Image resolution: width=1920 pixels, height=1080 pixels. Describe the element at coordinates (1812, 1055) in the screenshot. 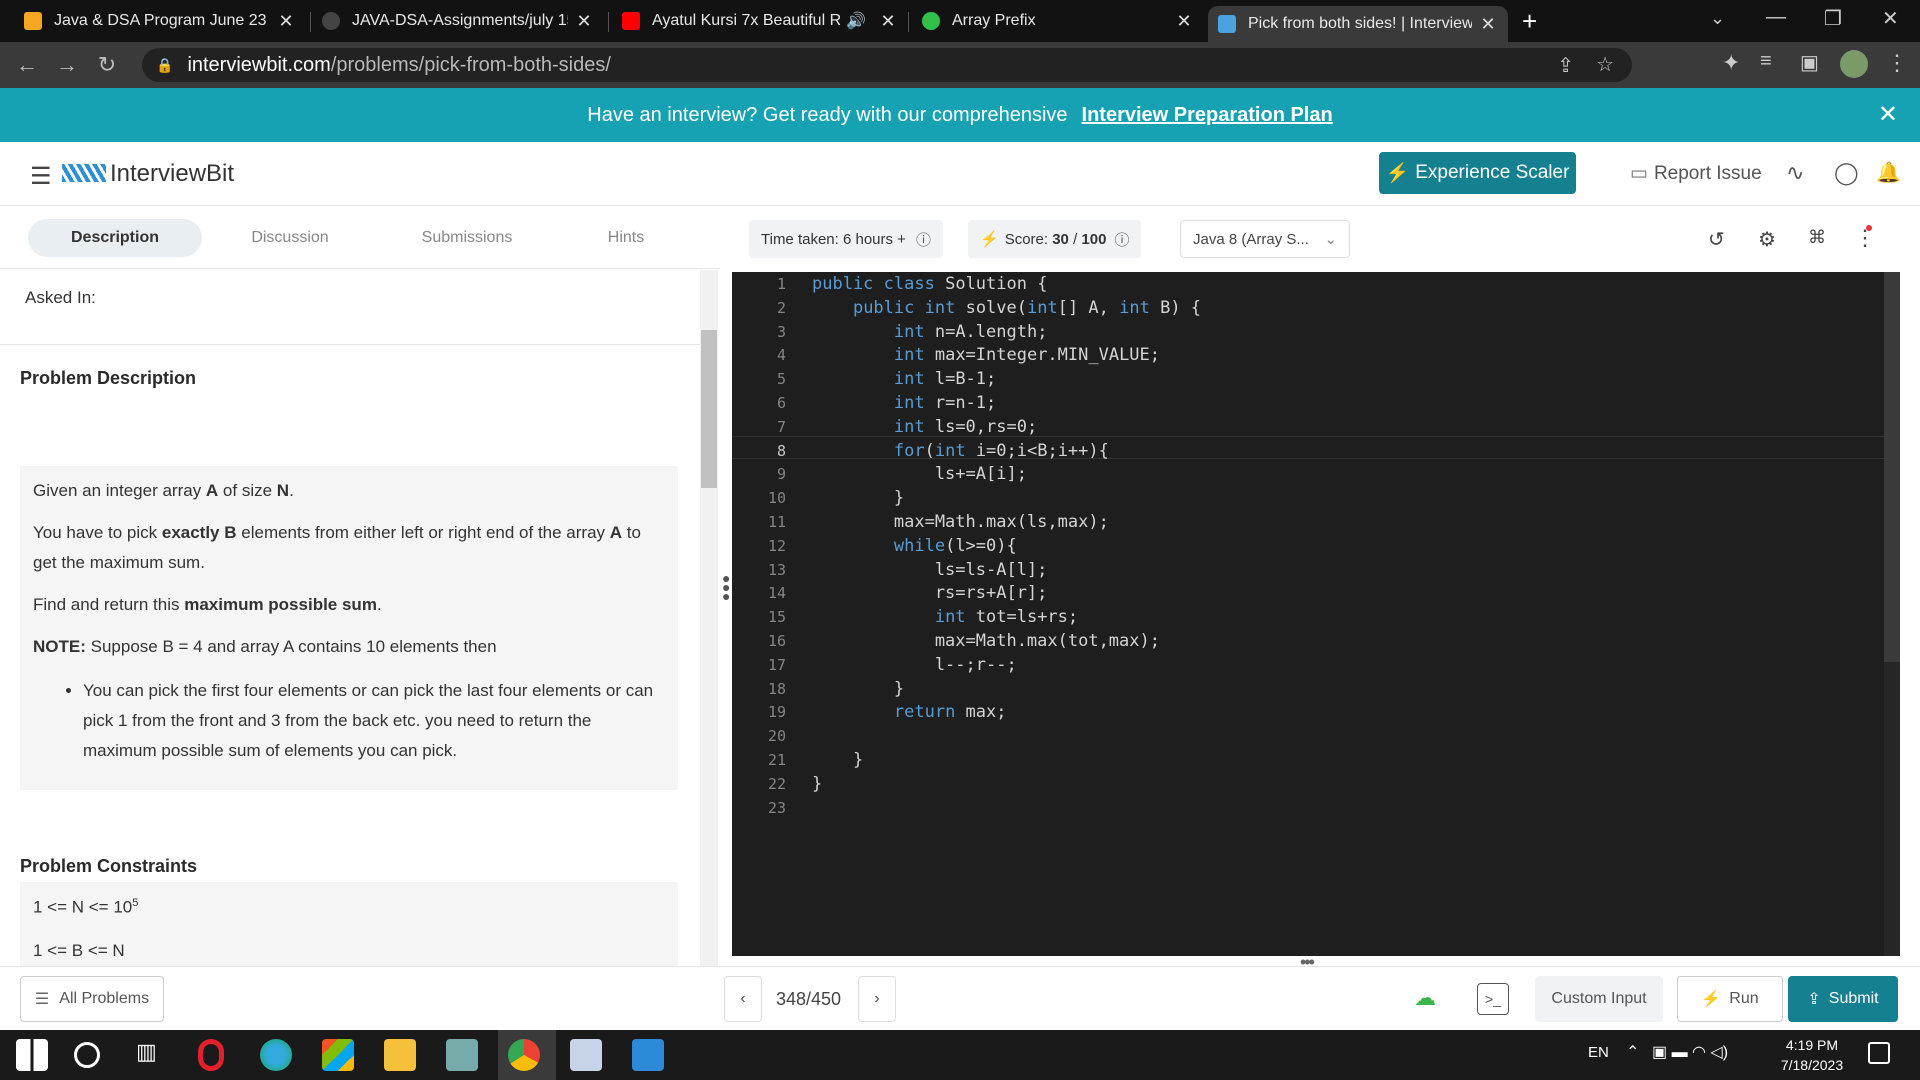

I see `clock: 4:19 PM 7/18/2023` at that location.